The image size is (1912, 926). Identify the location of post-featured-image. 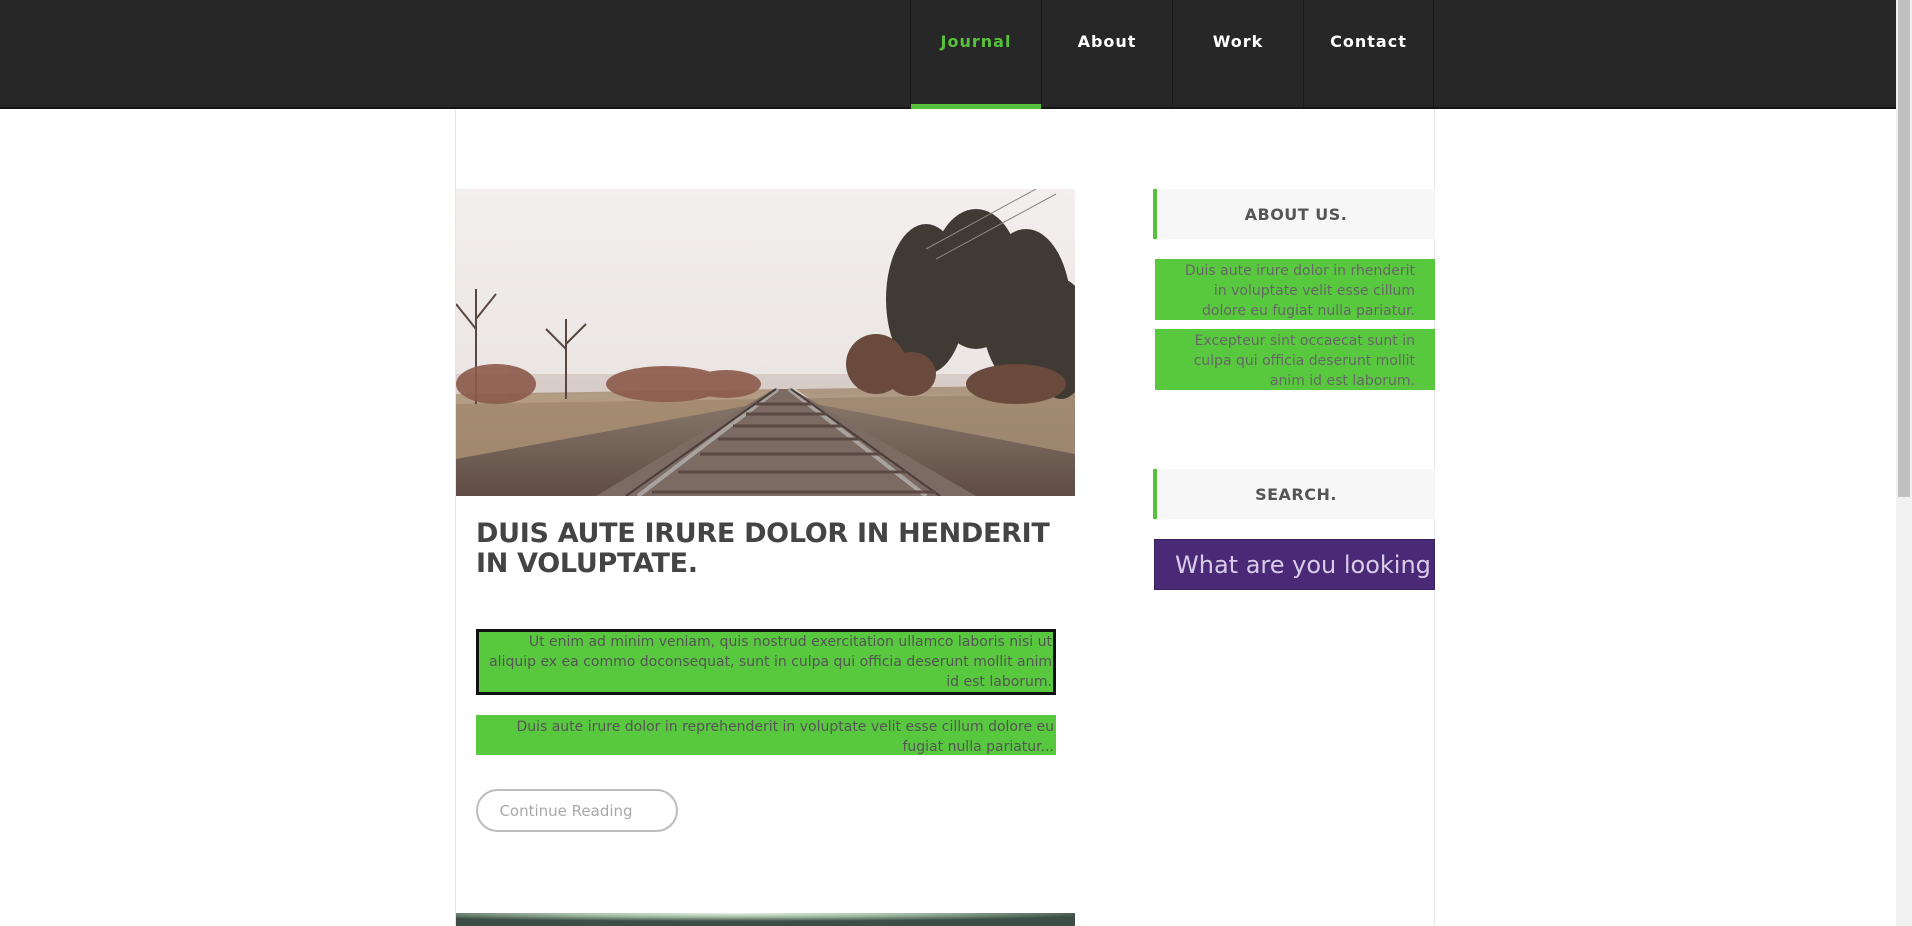
(765, 342).